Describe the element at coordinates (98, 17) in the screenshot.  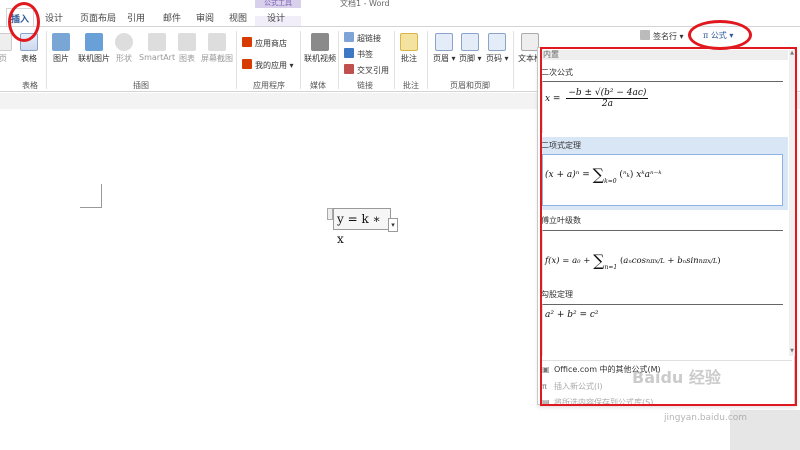
I see `tab-page-layout: 页面布局` at that location.